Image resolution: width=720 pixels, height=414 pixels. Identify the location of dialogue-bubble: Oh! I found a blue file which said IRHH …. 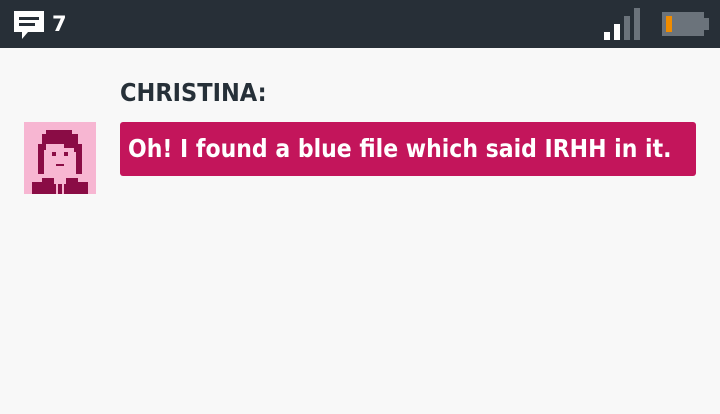
(408, 149).